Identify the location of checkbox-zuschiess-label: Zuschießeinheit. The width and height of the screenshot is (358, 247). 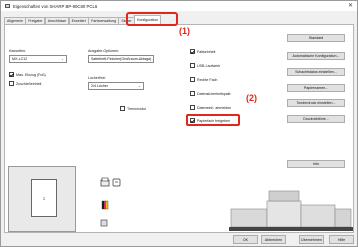
(29, 83).